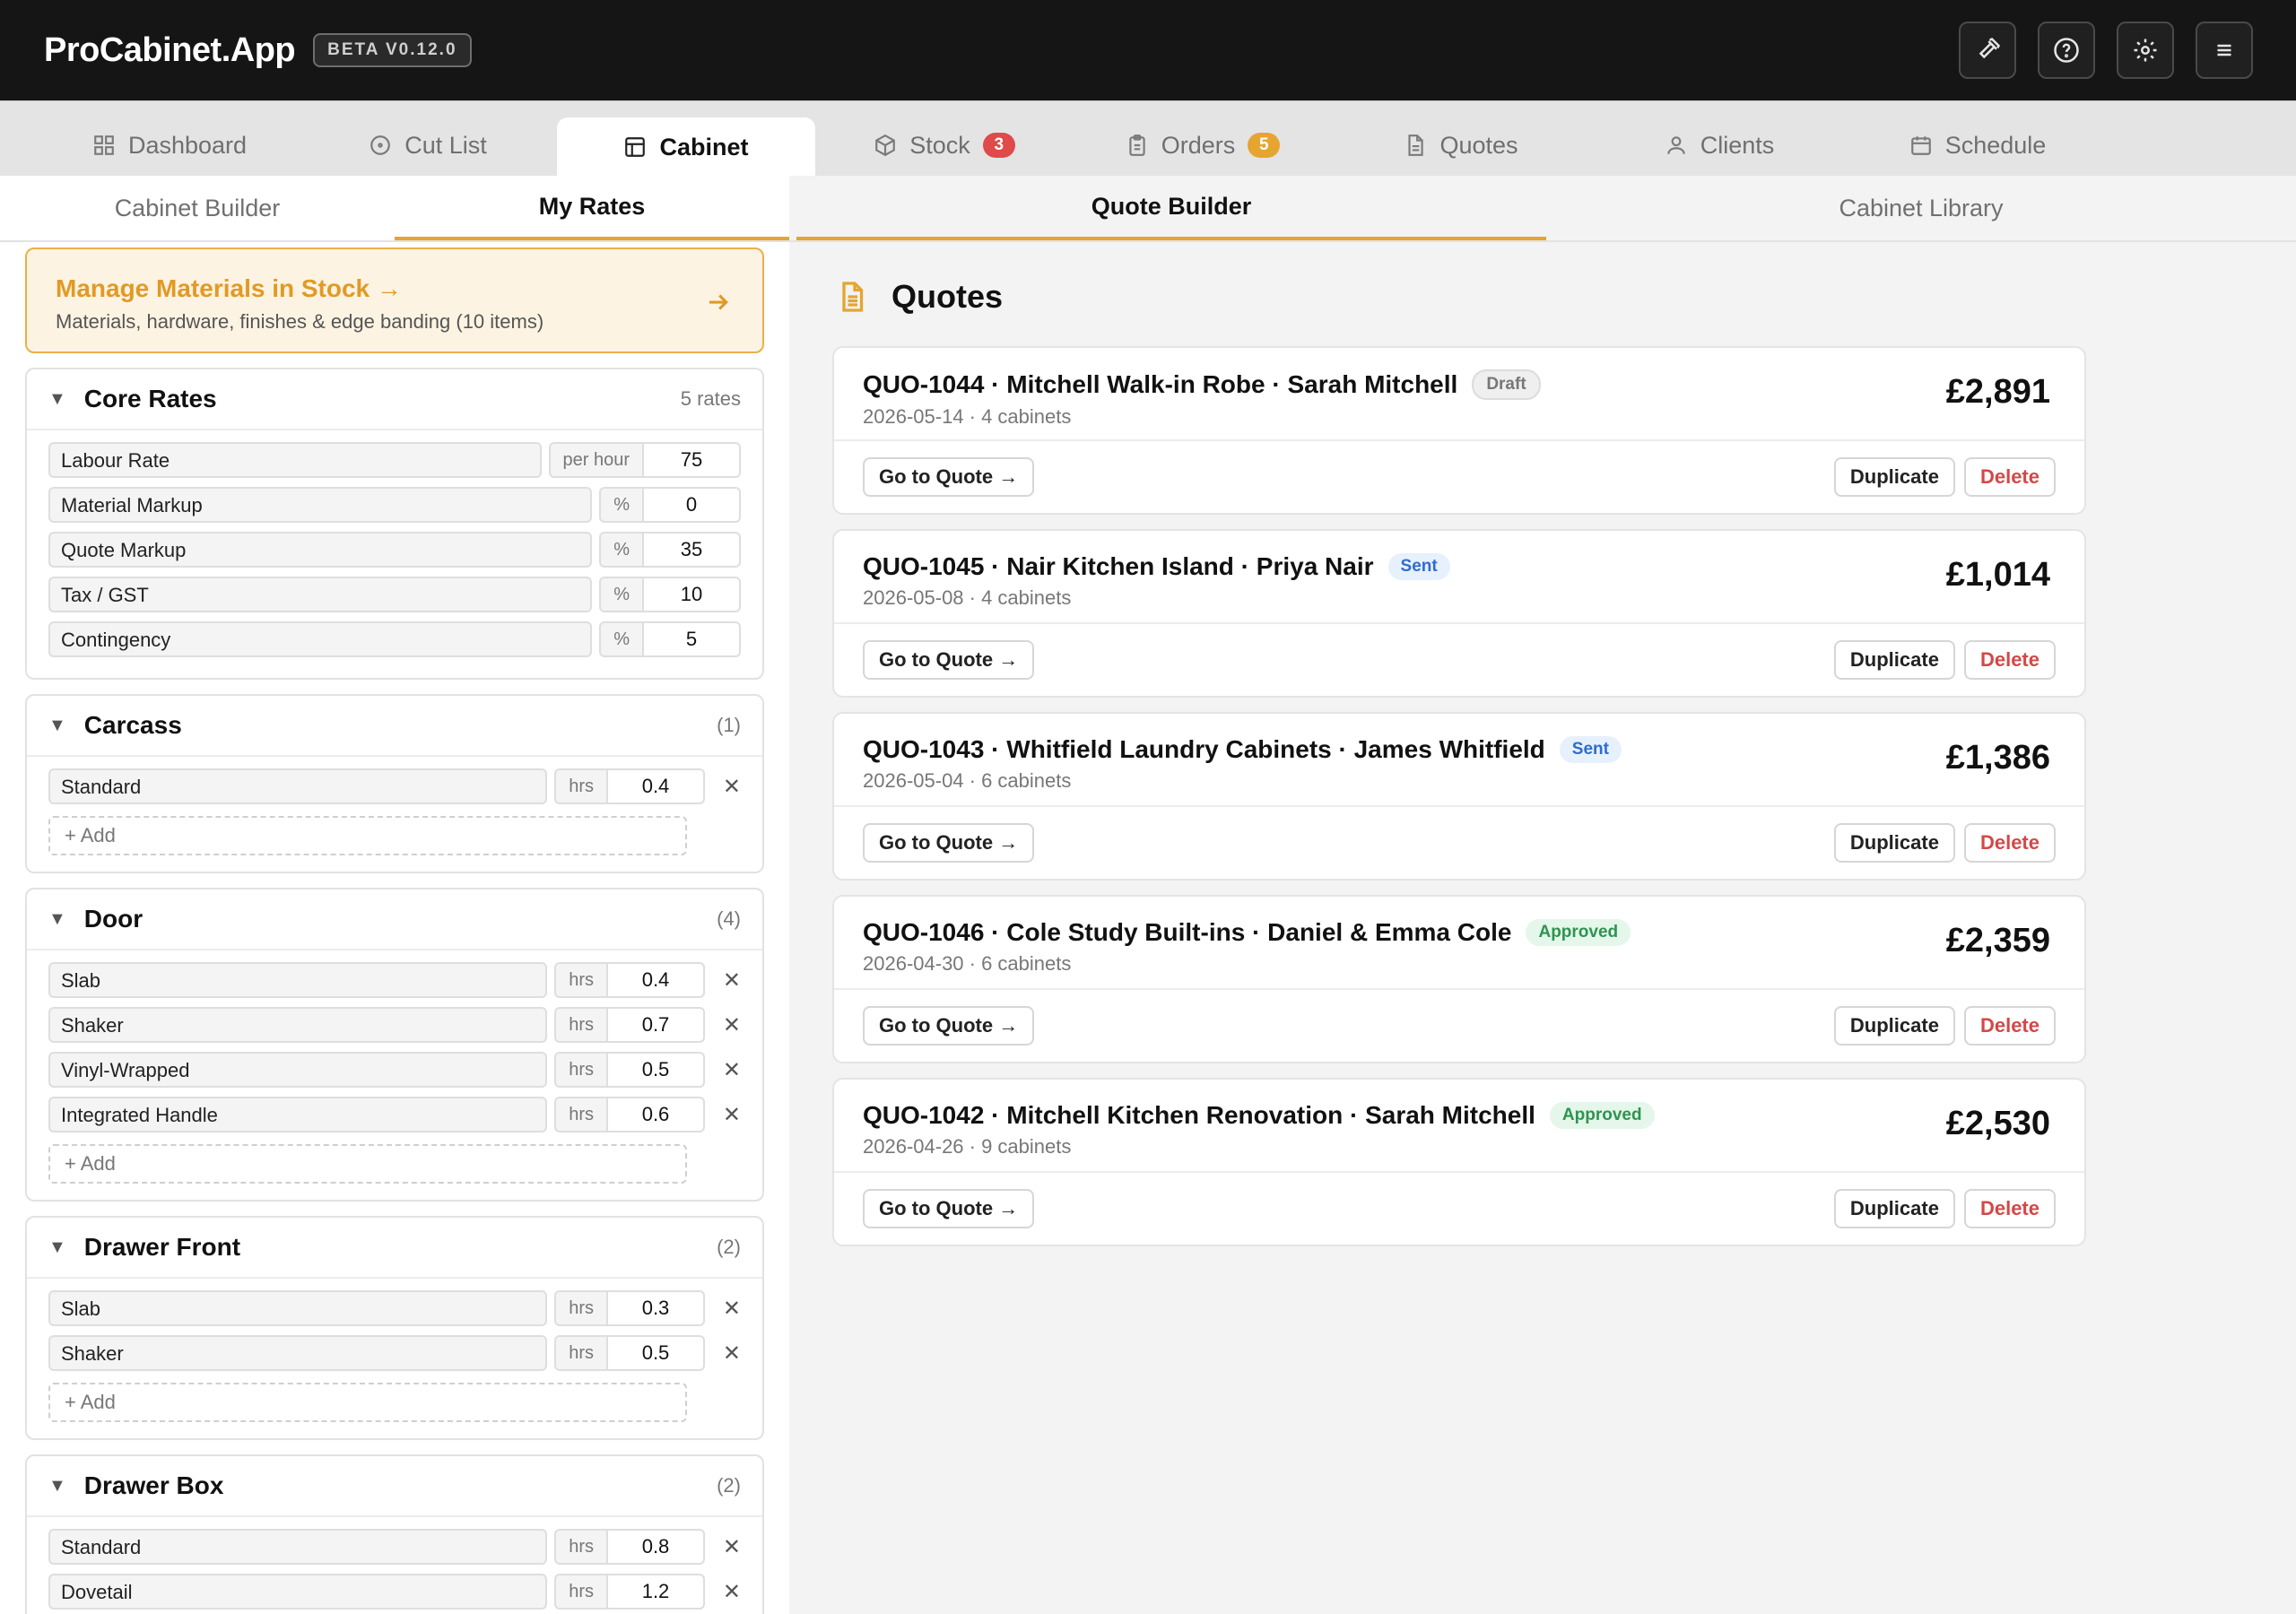  What do you see at coordinates (445, 145) in the screenshot?
I see `tab-label: Cut List` at bounding box center [445, 145].